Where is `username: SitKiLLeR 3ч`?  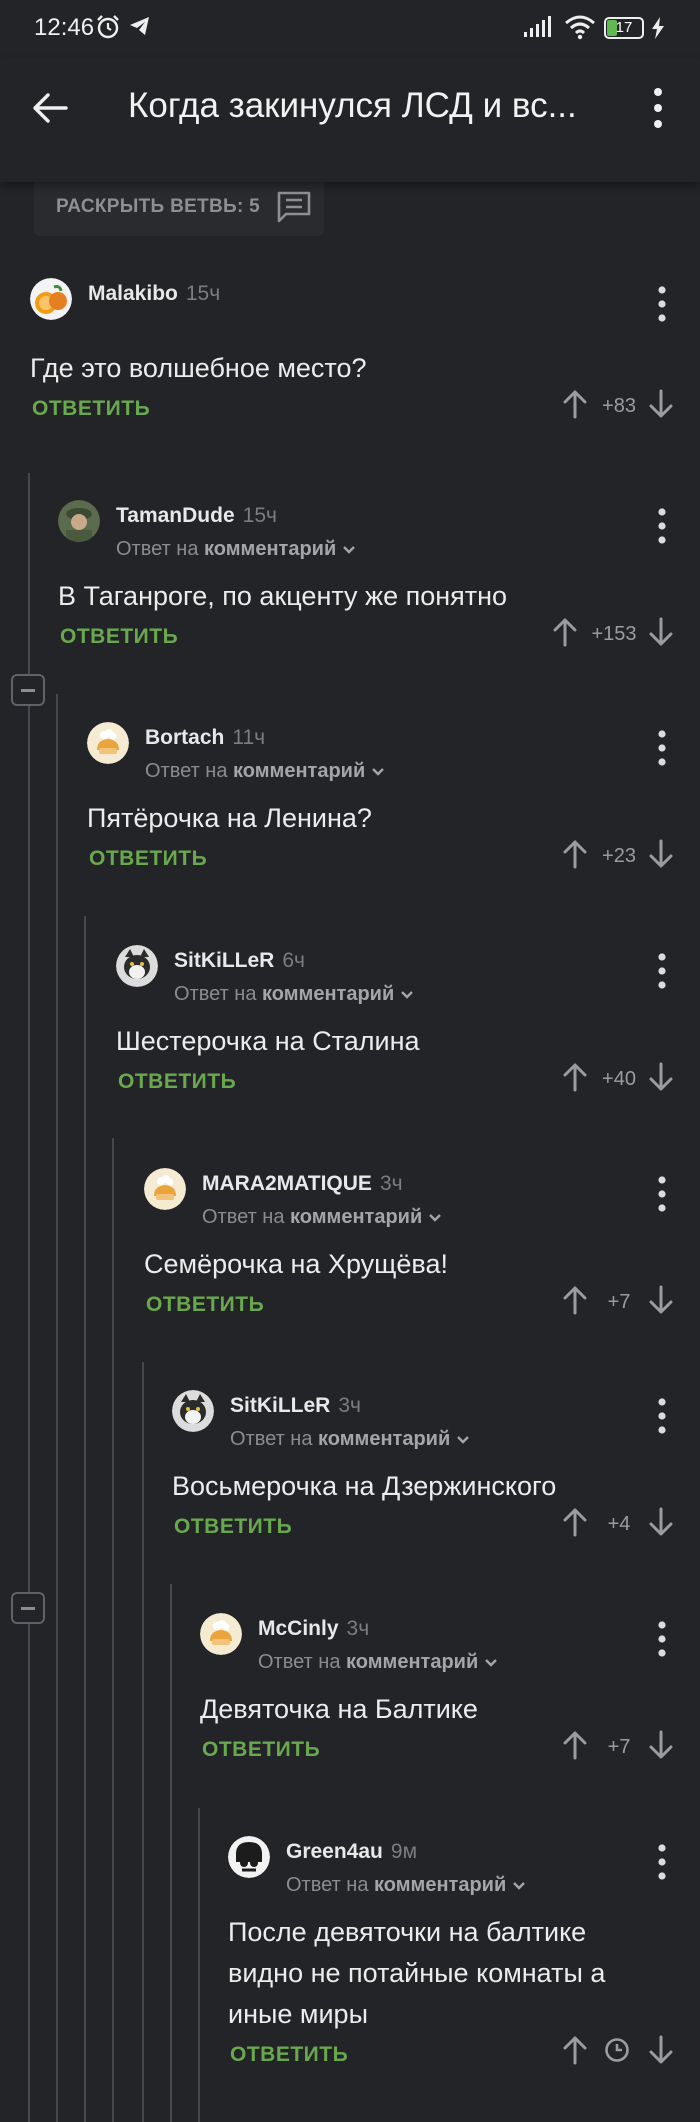
username: SitKiLLeR 3ч is located at coordinates (295, 1406).